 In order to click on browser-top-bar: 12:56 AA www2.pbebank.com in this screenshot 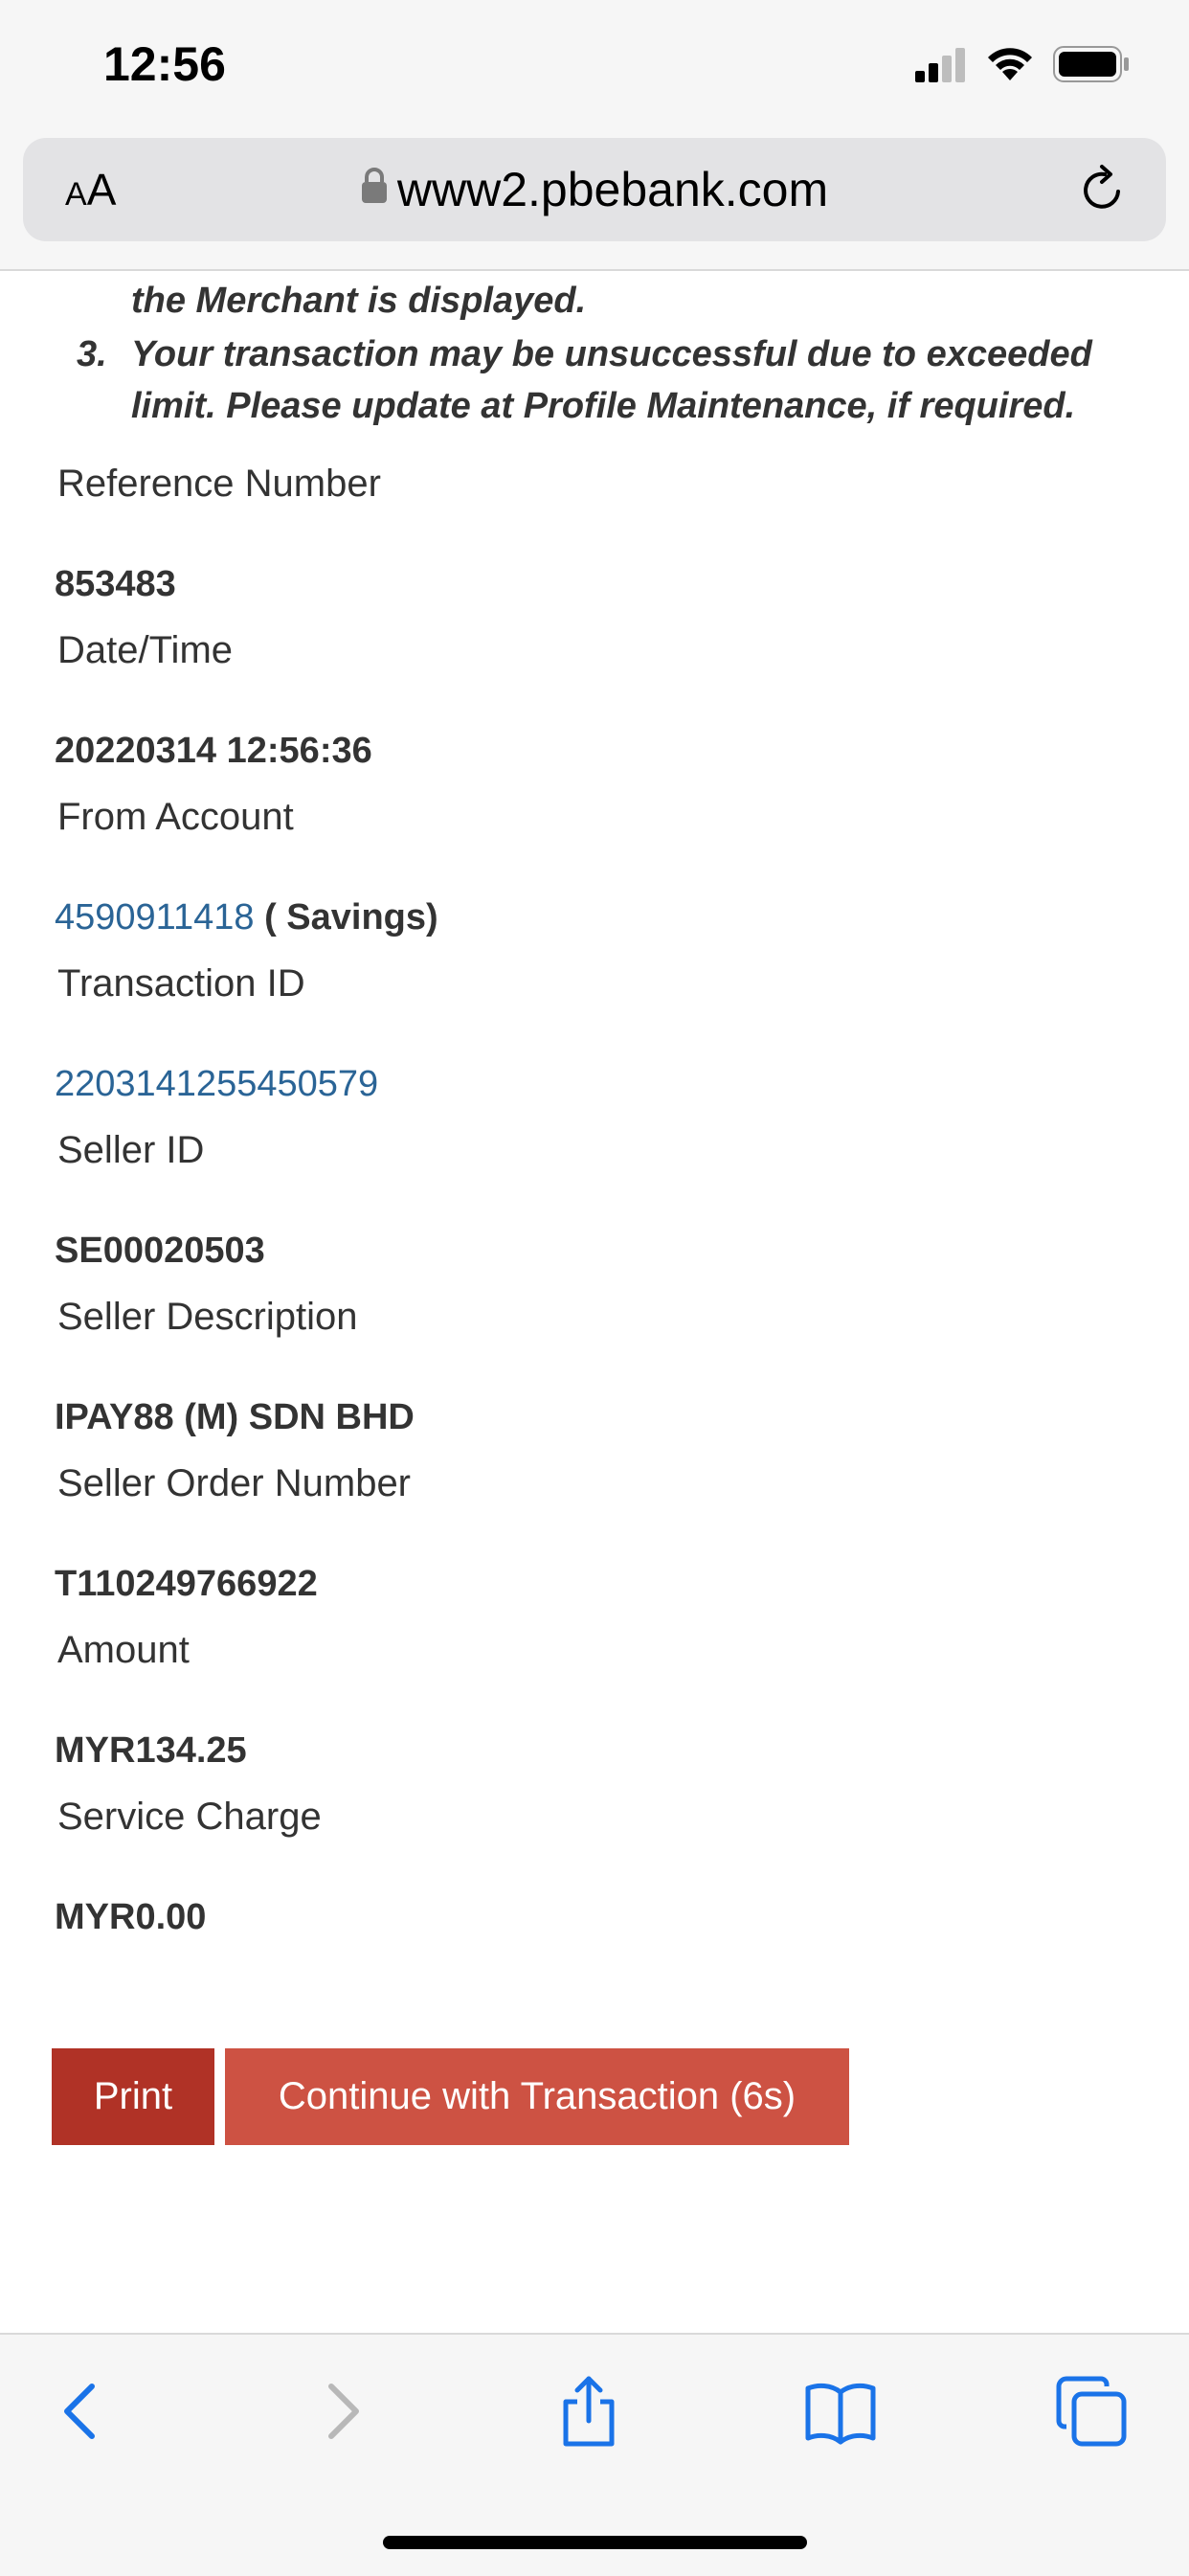, I will do `click(594, 135)`.